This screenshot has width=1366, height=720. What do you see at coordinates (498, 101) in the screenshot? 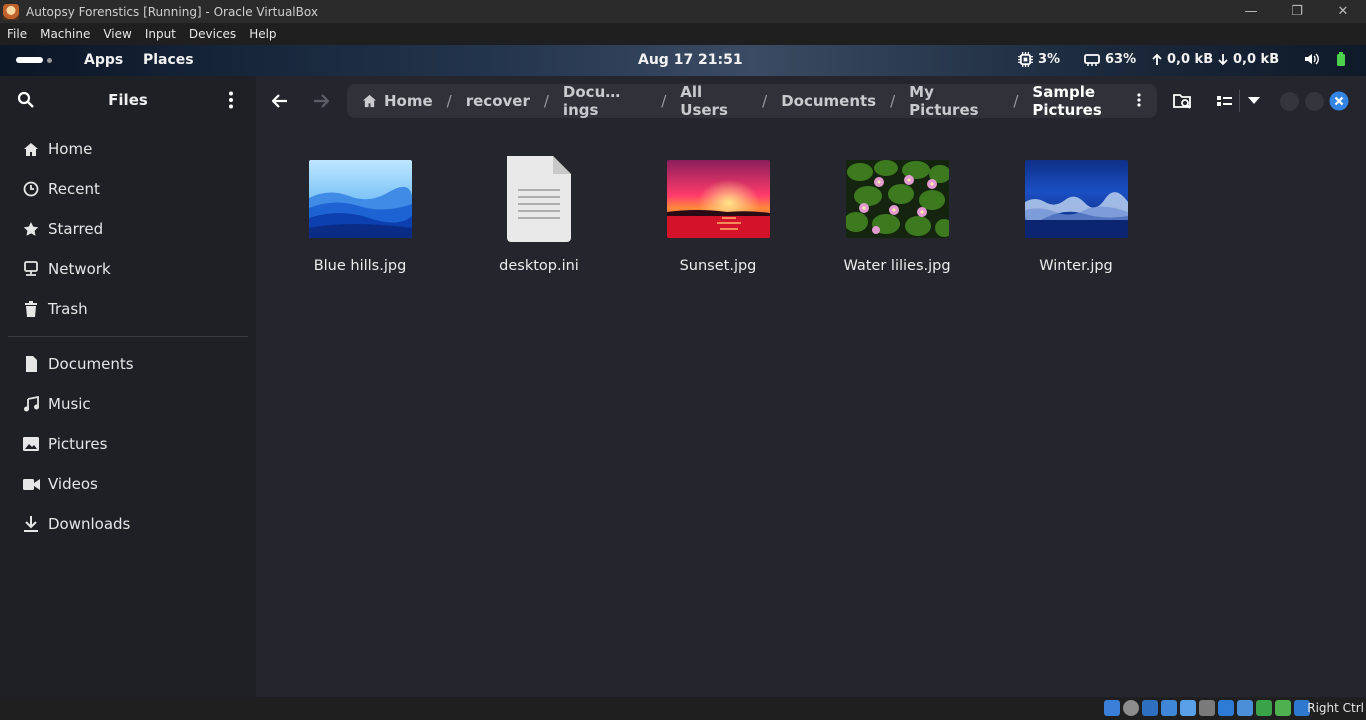
I see `crumb-recover: recover` at bounding box center [498, 101].